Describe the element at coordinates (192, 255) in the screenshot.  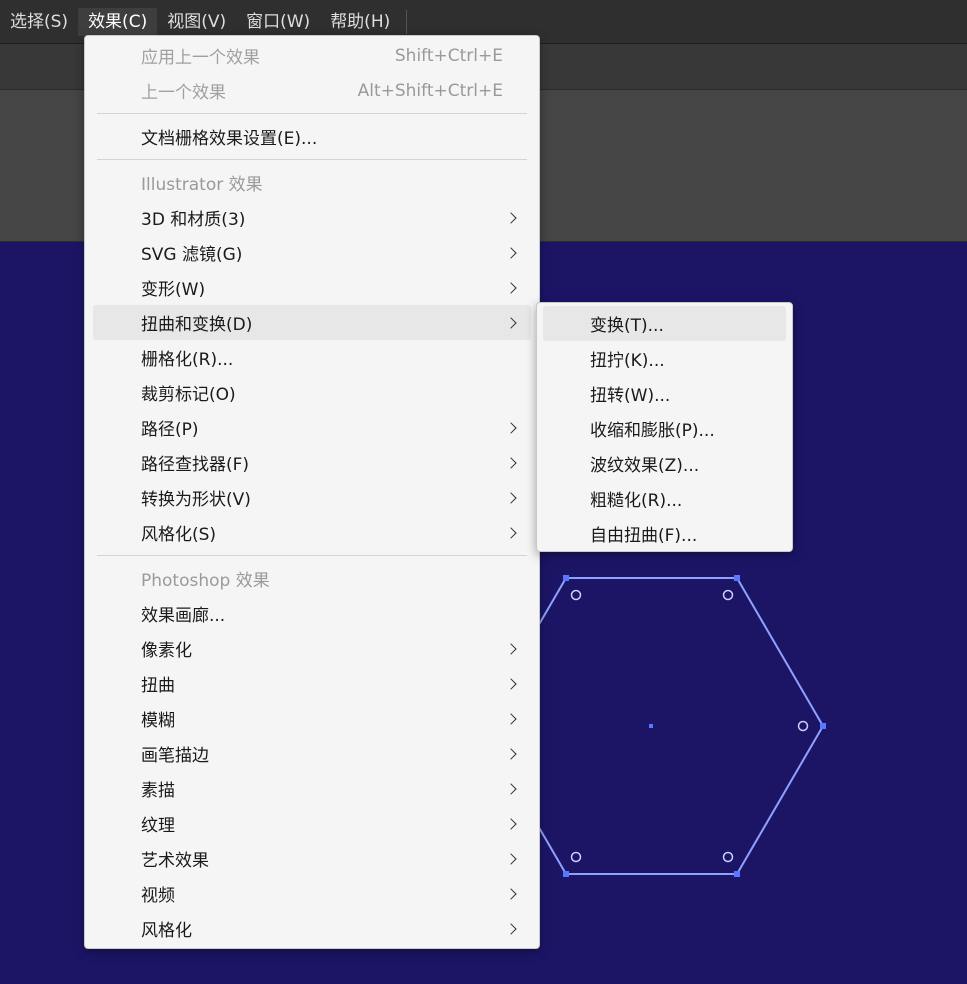
I see `menu-item-label: SVG 滤镜(G)` at that location.